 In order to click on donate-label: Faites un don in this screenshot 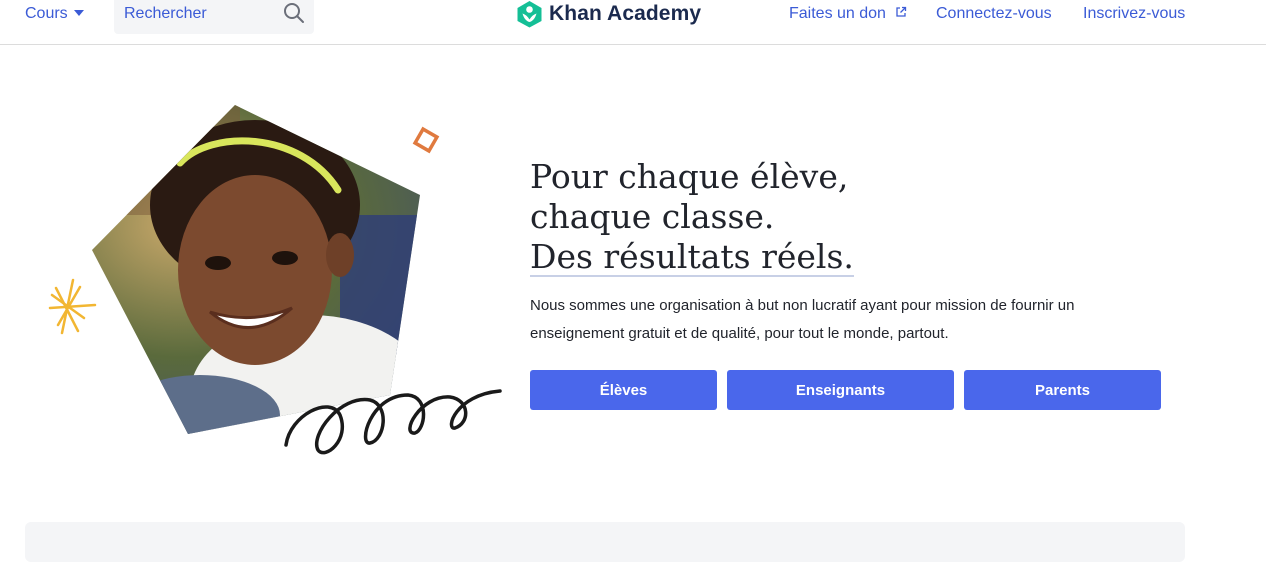, I will do `click(837, 13)`.